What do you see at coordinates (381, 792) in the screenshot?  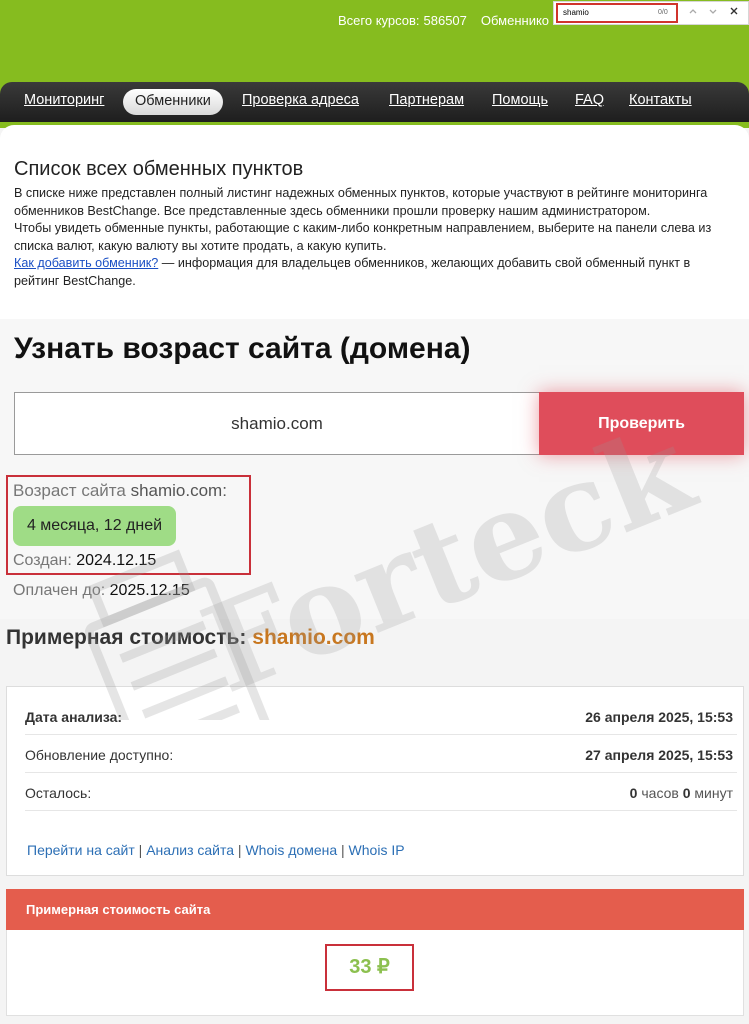 I see `table-row: Осталось: 0 часов 0 минут` at bounding box center [381, 792].